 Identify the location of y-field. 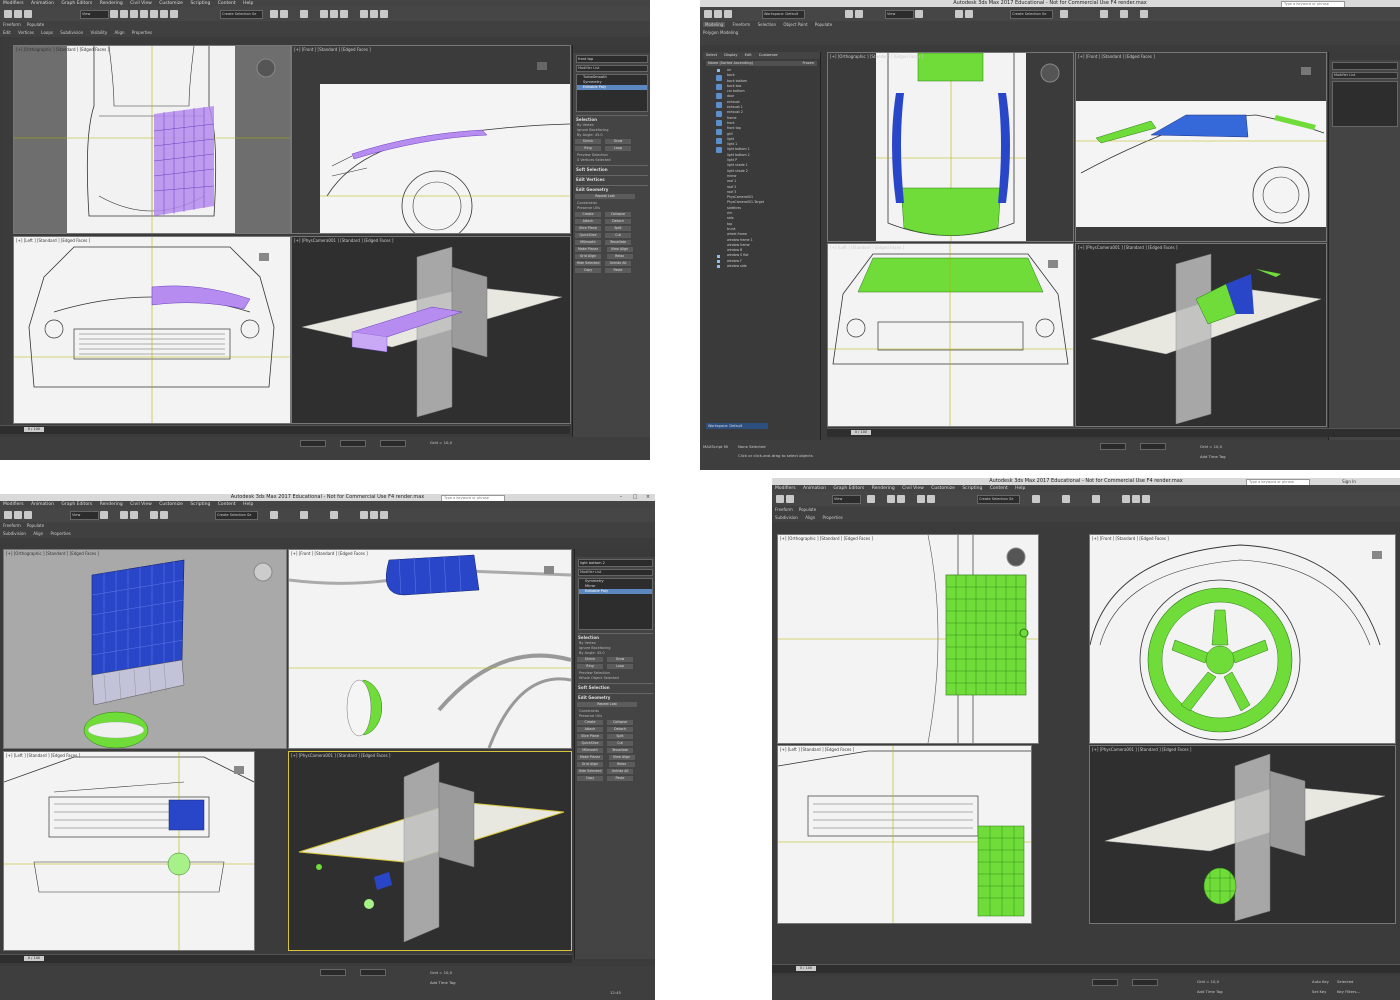
(373, 972).